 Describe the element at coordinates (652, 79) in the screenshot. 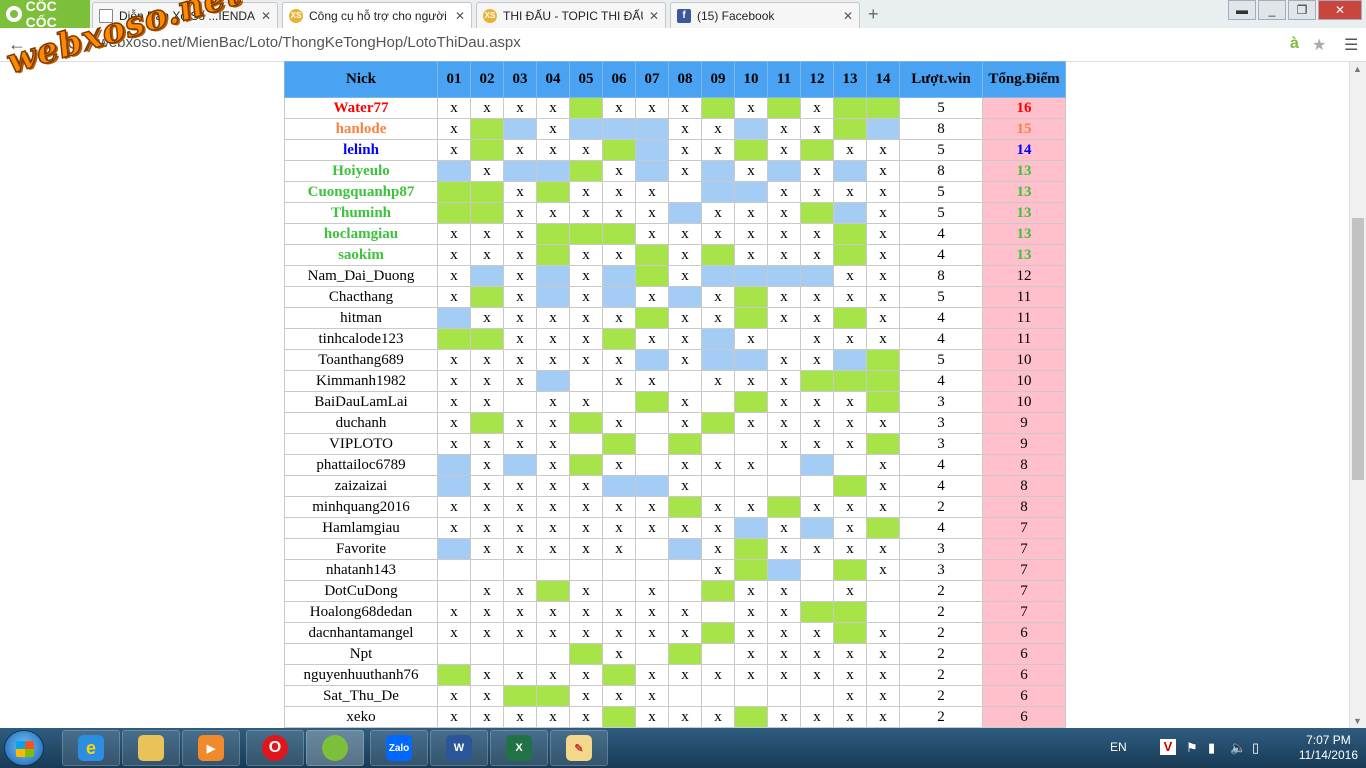

I see `column-header: 07` at that location.